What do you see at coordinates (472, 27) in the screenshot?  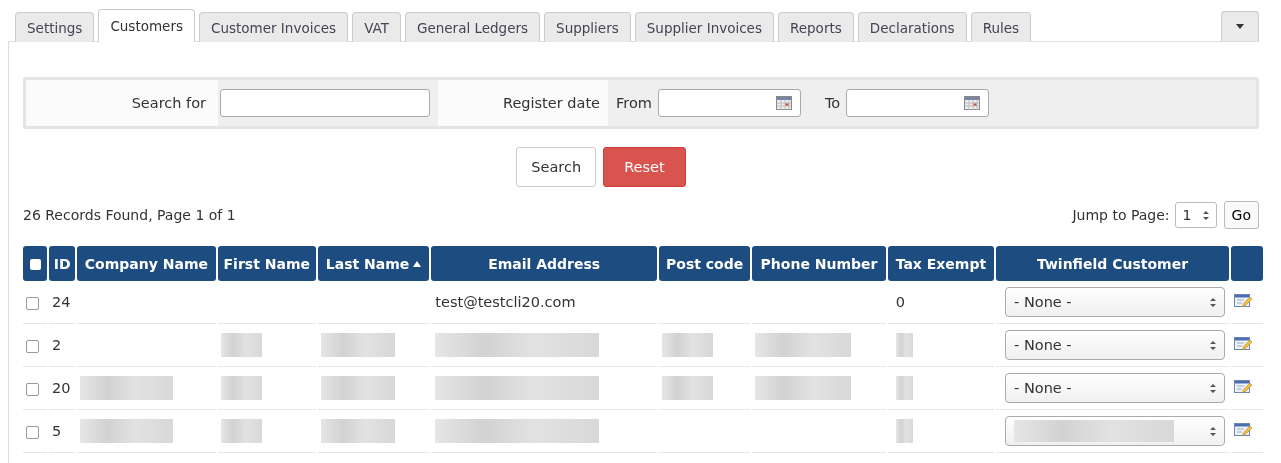 I see `tab: General Ledgers` at bounding box center [472, 27].